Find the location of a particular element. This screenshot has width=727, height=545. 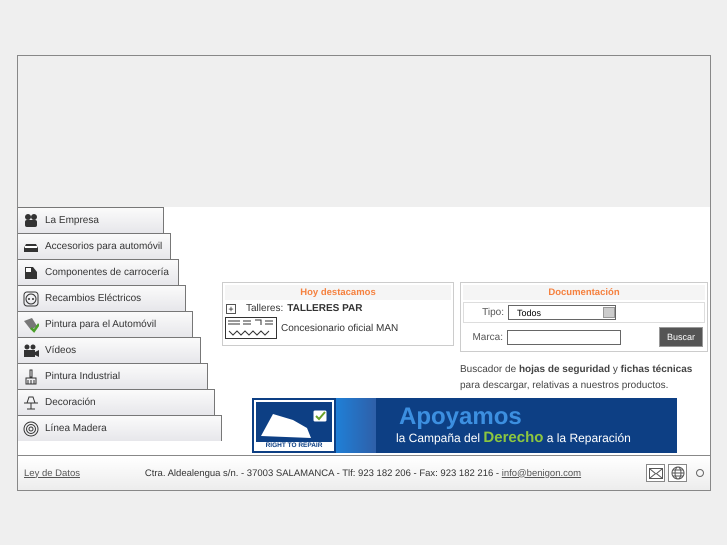

featured-value: TALLERES PAR is located at coordinates (324, 308).